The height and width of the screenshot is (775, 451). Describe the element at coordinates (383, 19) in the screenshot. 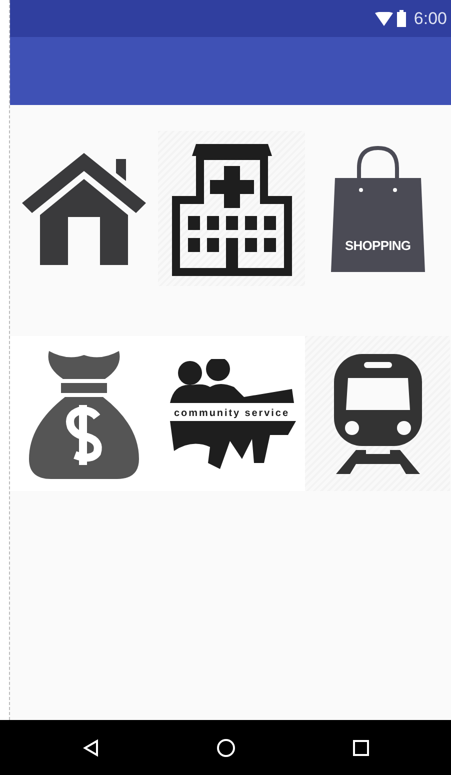

I see `wifi-icon` at that location.